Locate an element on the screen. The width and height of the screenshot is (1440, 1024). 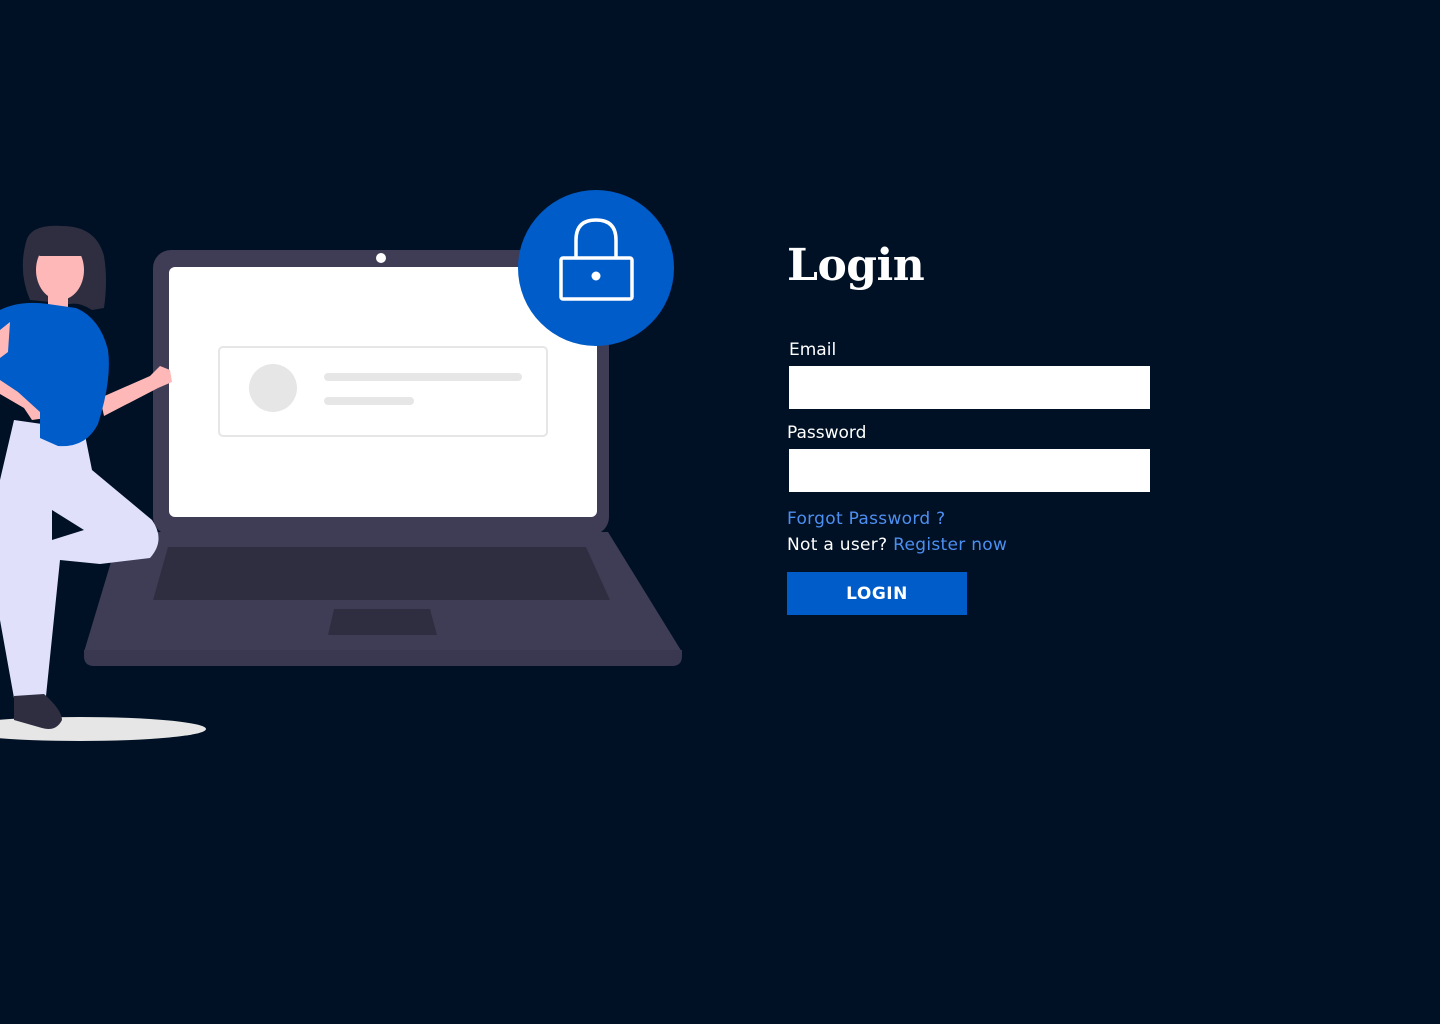
register-link: Register now is located at coordinates (950, 545).